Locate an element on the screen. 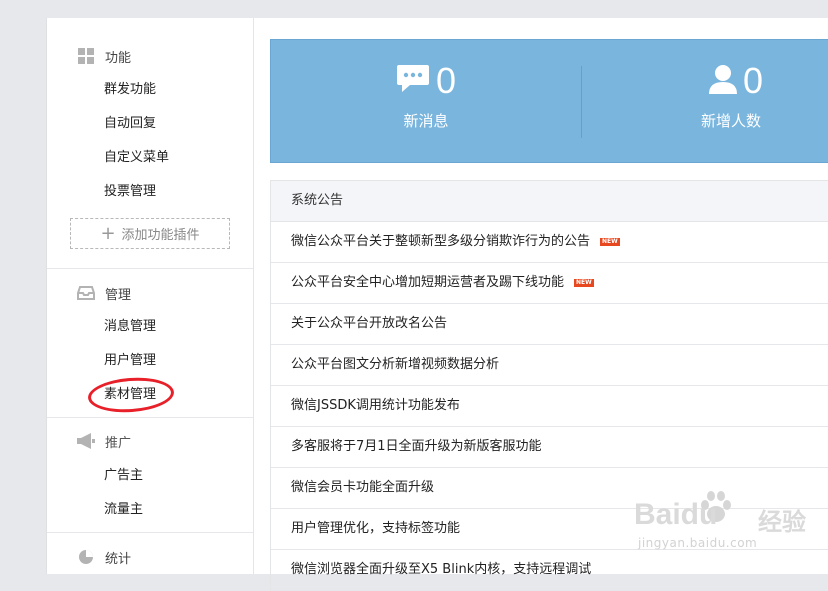 The image size is (828, 591). stat-new-messages: 0 新消息 is located at coordinates (426, 102).